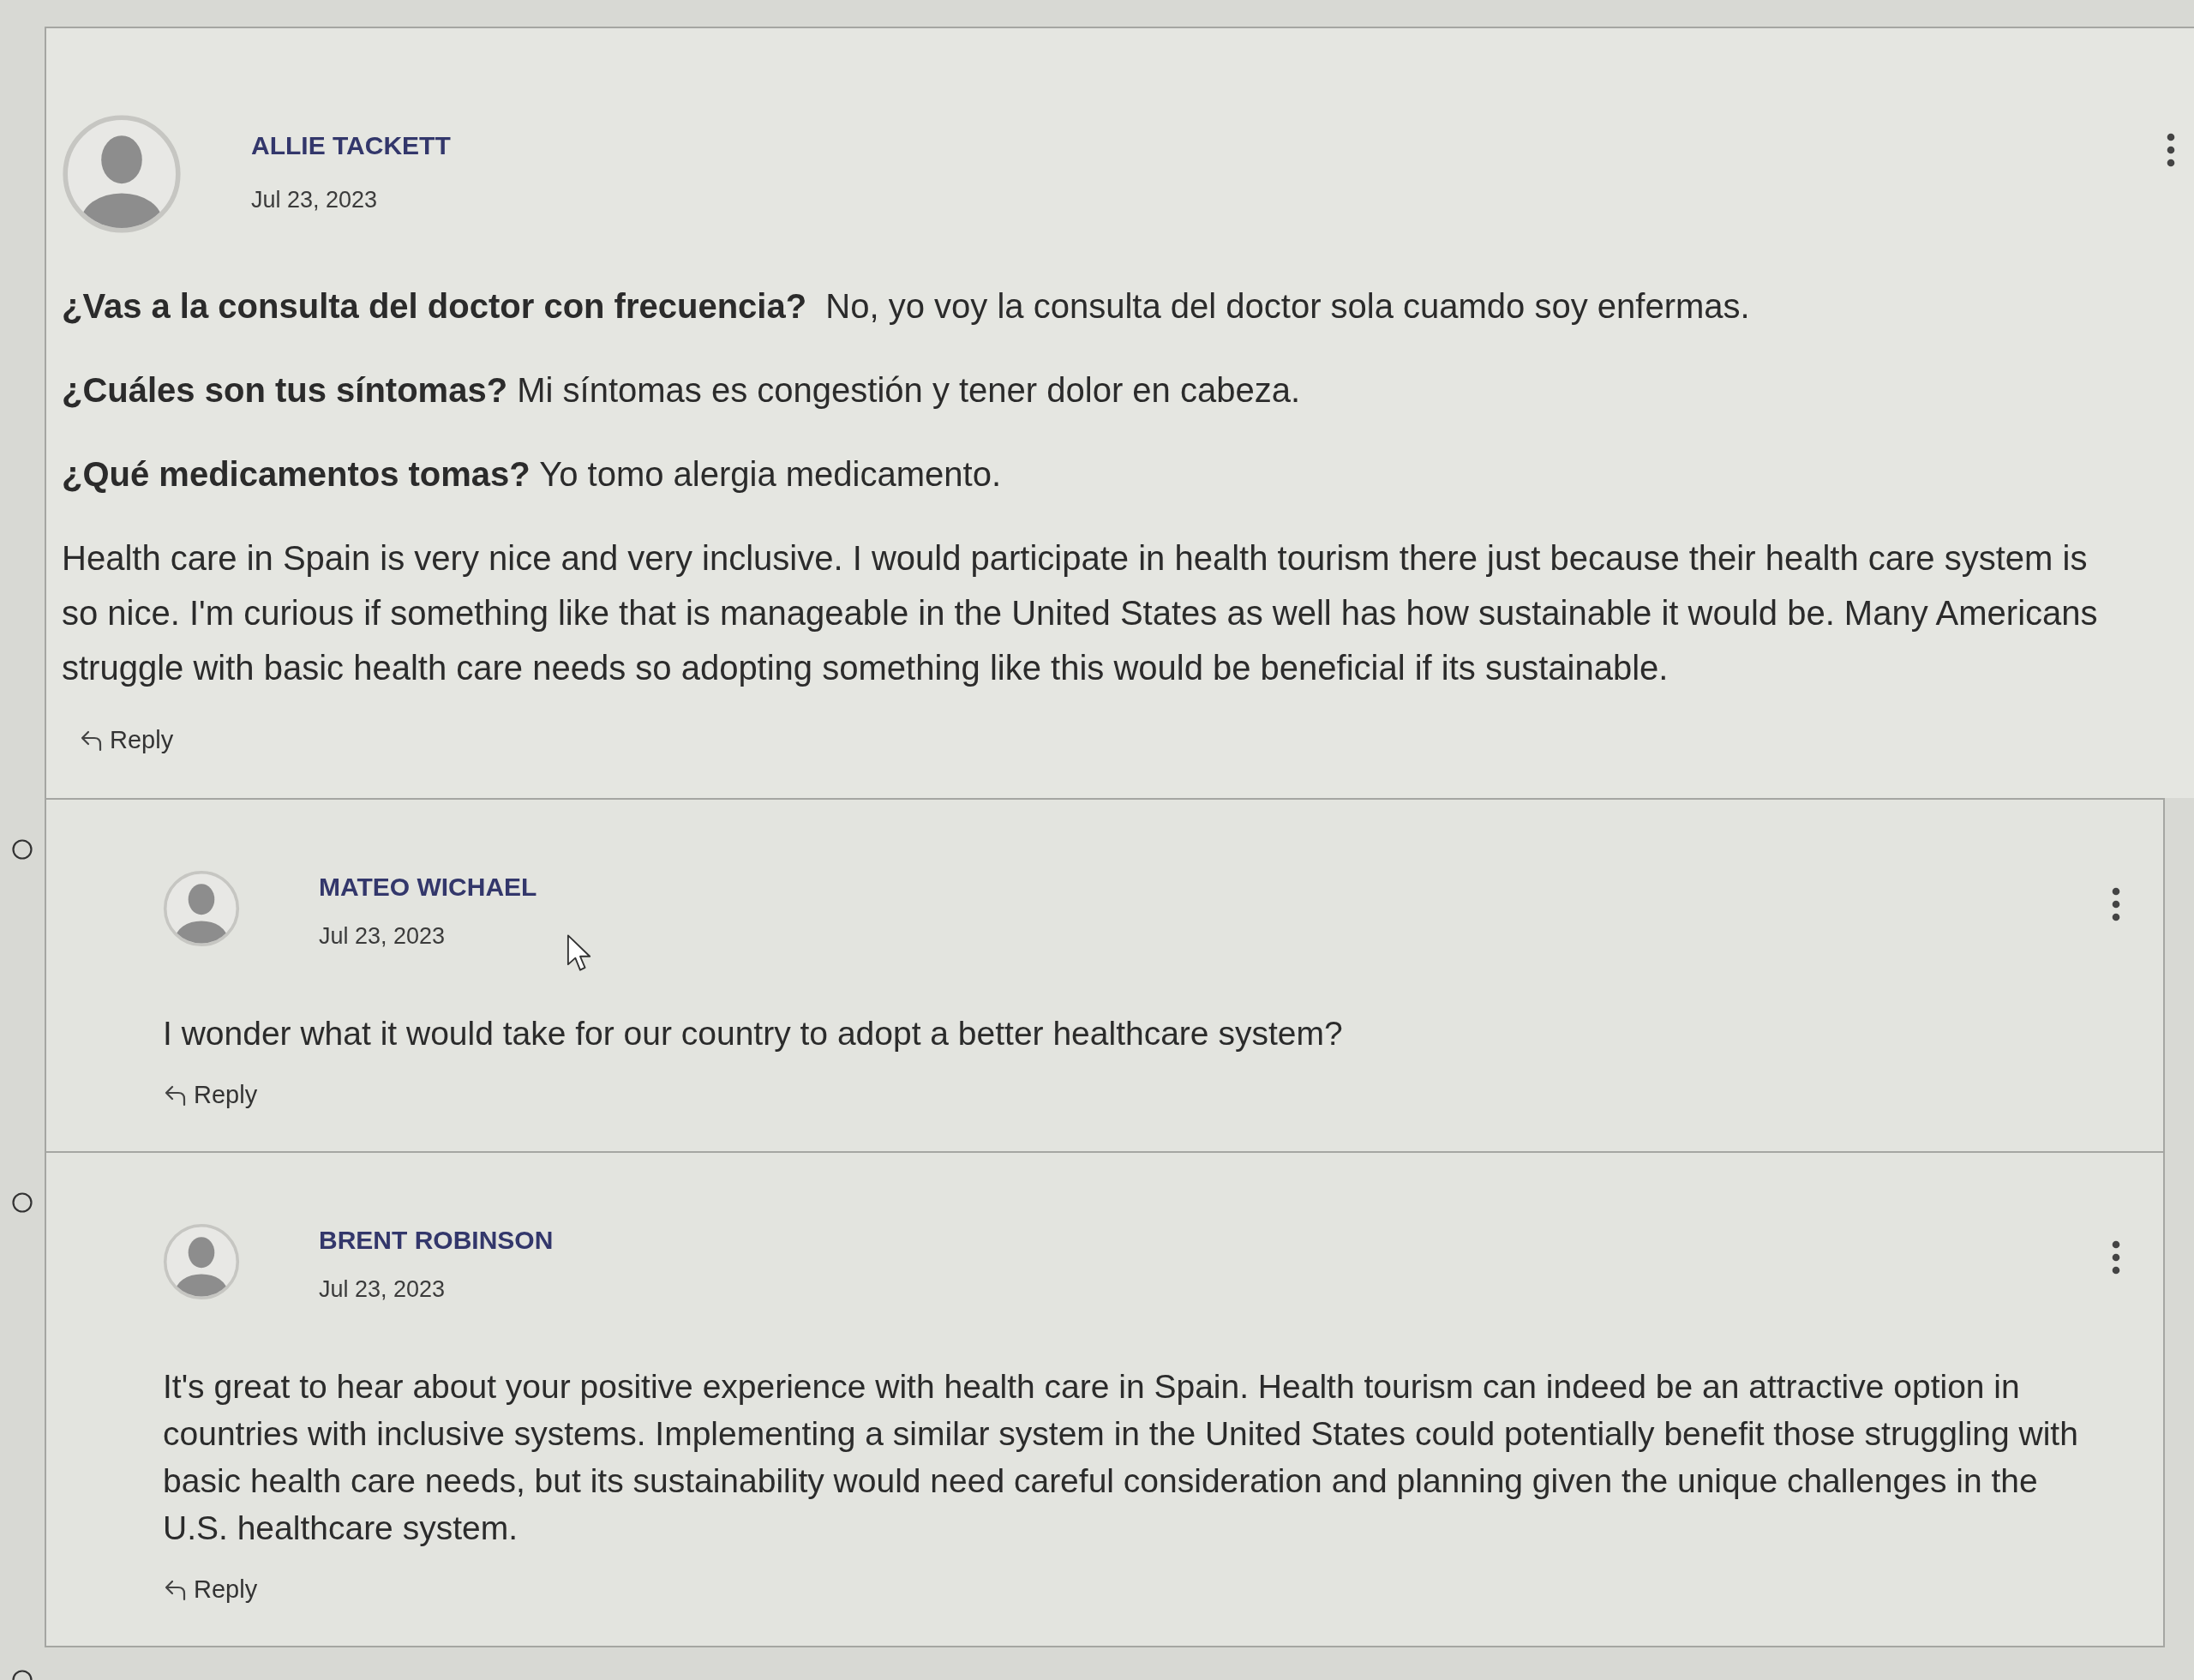  Describe the element at coordinates (428, 887) in the screenshot. I see `author-name: MATEO WICHAEL` at that location.